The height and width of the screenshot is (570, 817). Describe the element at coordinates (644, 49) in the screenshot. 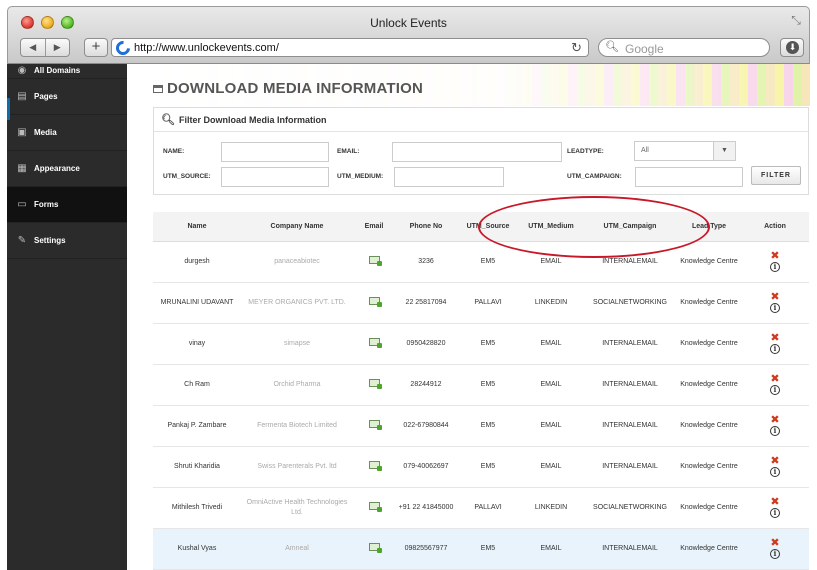

I see `search-placeholder: Google` at that location.